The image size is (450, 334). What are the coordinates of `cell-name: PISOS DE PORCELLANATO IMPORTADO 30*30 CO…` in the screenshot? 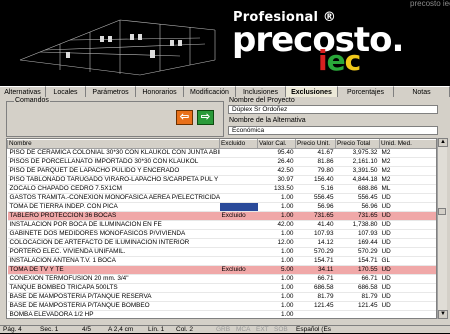 It's located at (113, 162).